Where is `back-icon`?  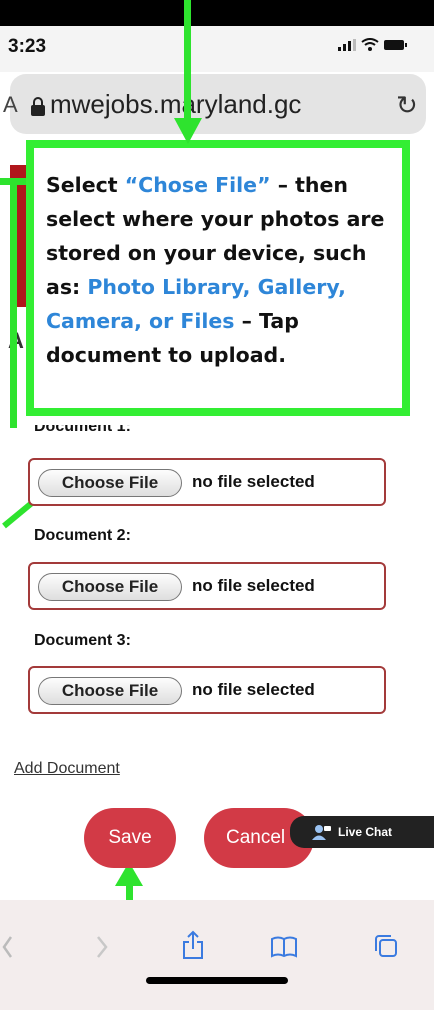
back-icon is located at coordinates (7, 947).